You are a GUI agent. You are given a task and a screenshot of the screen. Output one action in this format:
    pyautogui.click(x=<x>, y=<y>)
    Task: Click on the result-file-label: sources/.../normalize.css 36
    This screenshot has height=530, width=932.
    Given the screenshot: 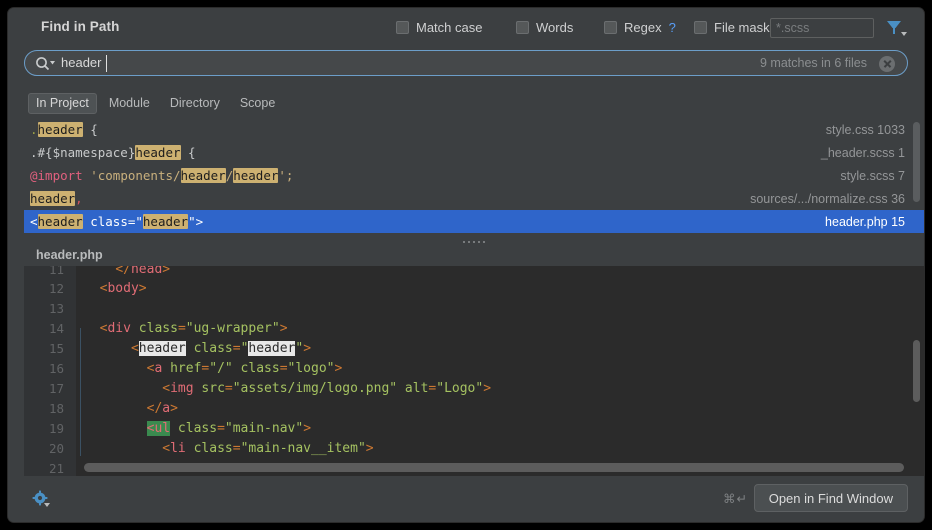 What is the action you would take?
    pyautogui.click(x=827, y=198)
    